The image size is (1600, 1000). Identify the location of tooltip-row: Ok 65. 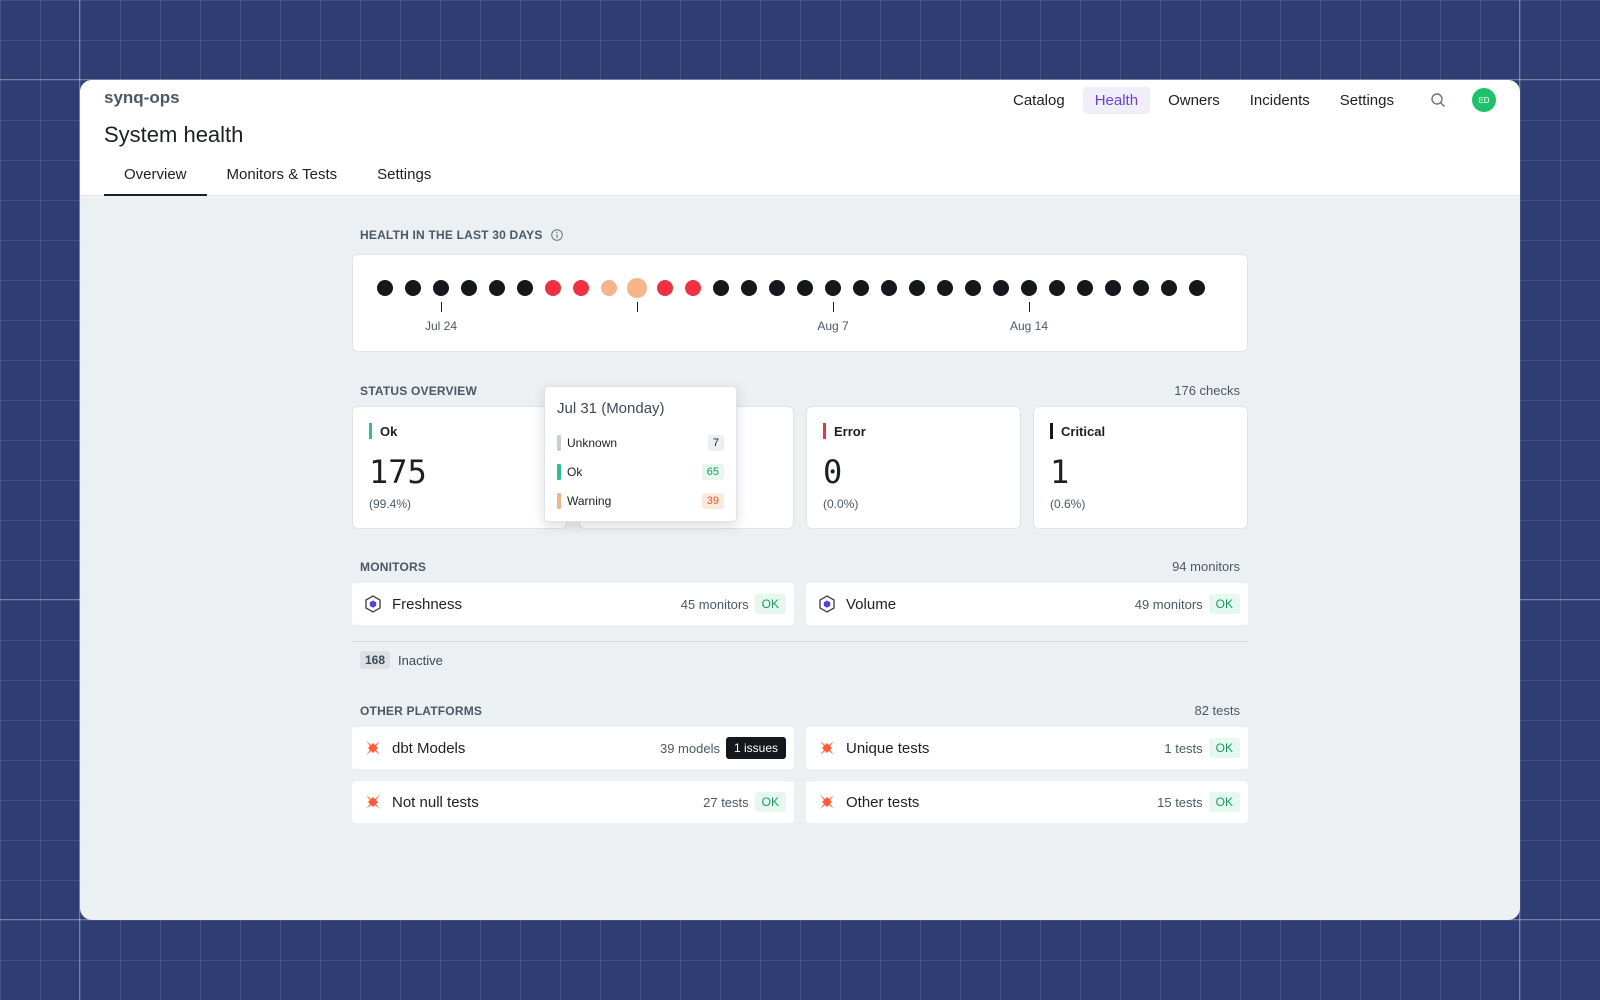
(640, 472).